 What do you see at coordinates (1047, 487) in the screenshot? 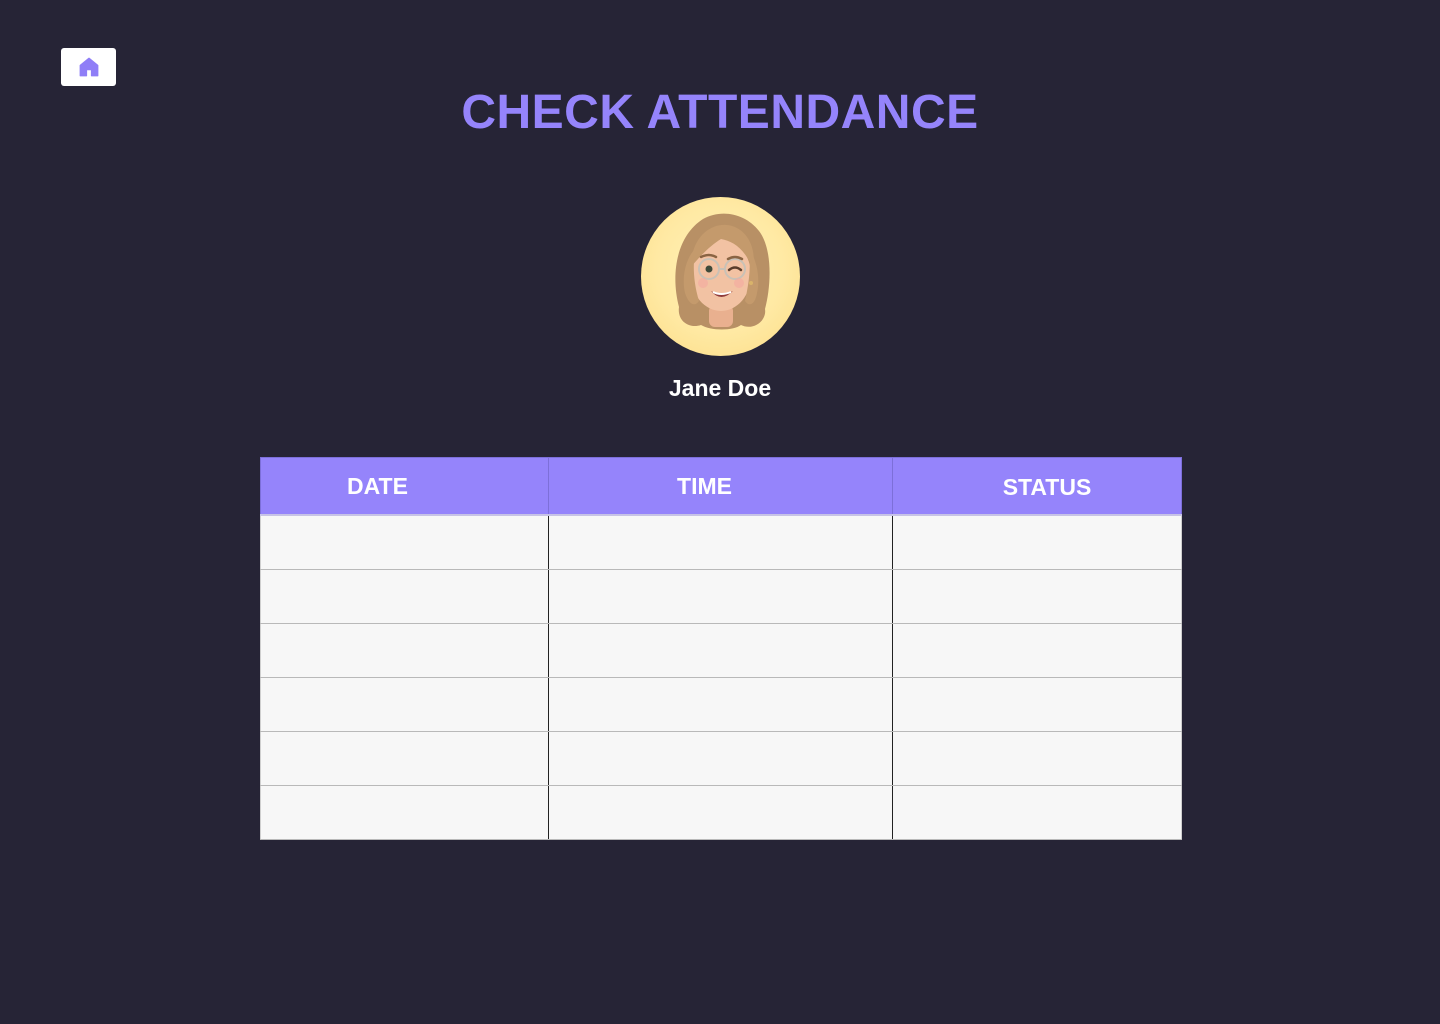
I see `column-header-status-label: STATUS` at bounding box center [1047, 487].